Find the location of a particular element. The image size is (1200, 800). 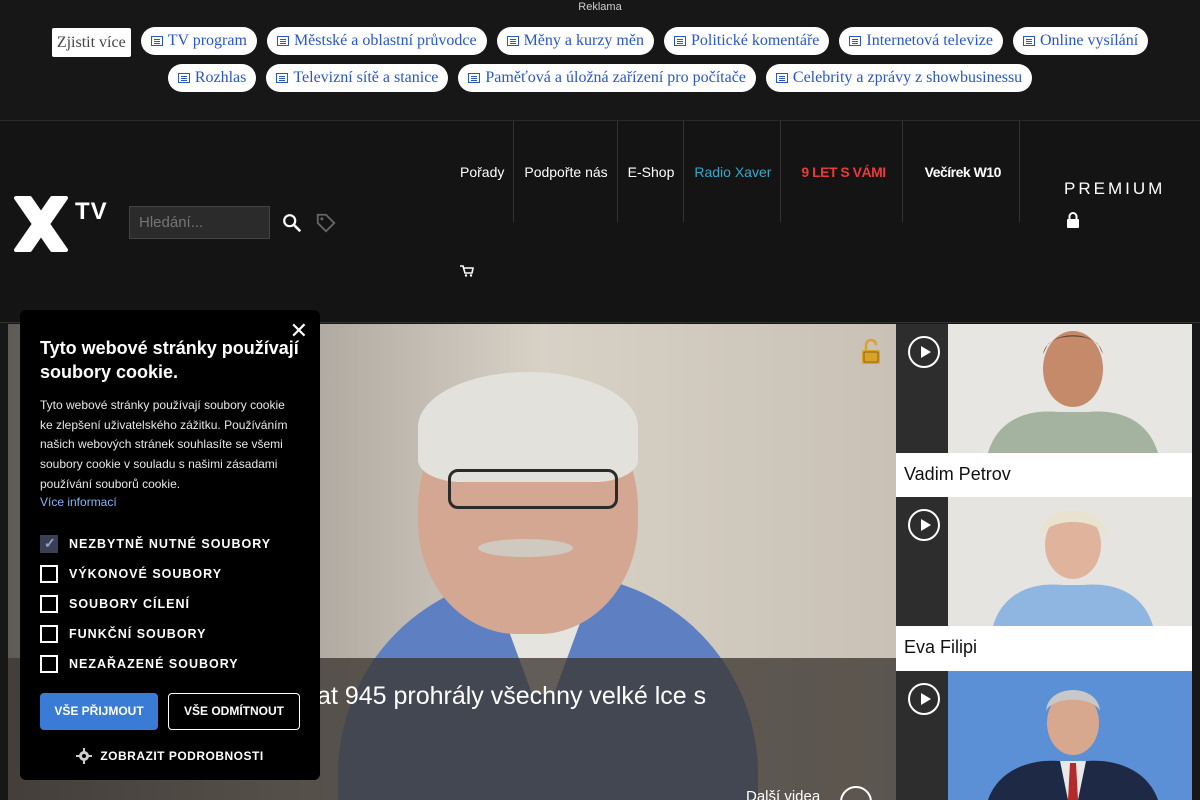

more-info-link: Více informací is located at coordinates (170, 502).